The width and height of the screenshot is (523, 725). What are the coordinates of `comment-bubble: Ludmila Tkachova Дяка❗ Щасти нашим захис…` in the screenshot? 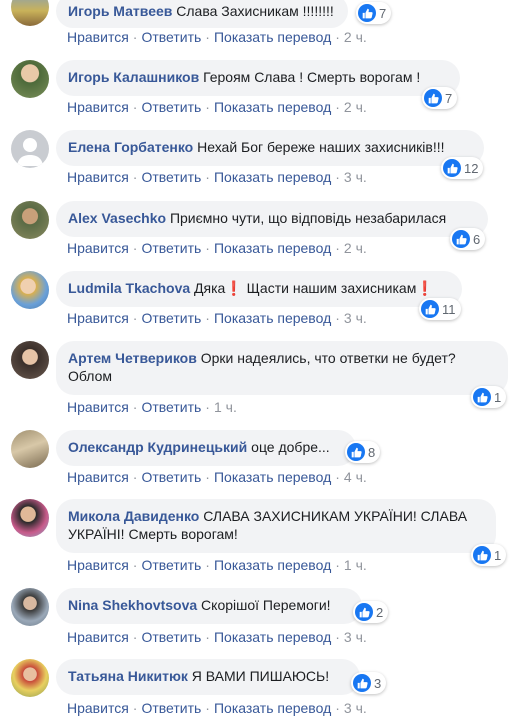 It's located at (259, 289).